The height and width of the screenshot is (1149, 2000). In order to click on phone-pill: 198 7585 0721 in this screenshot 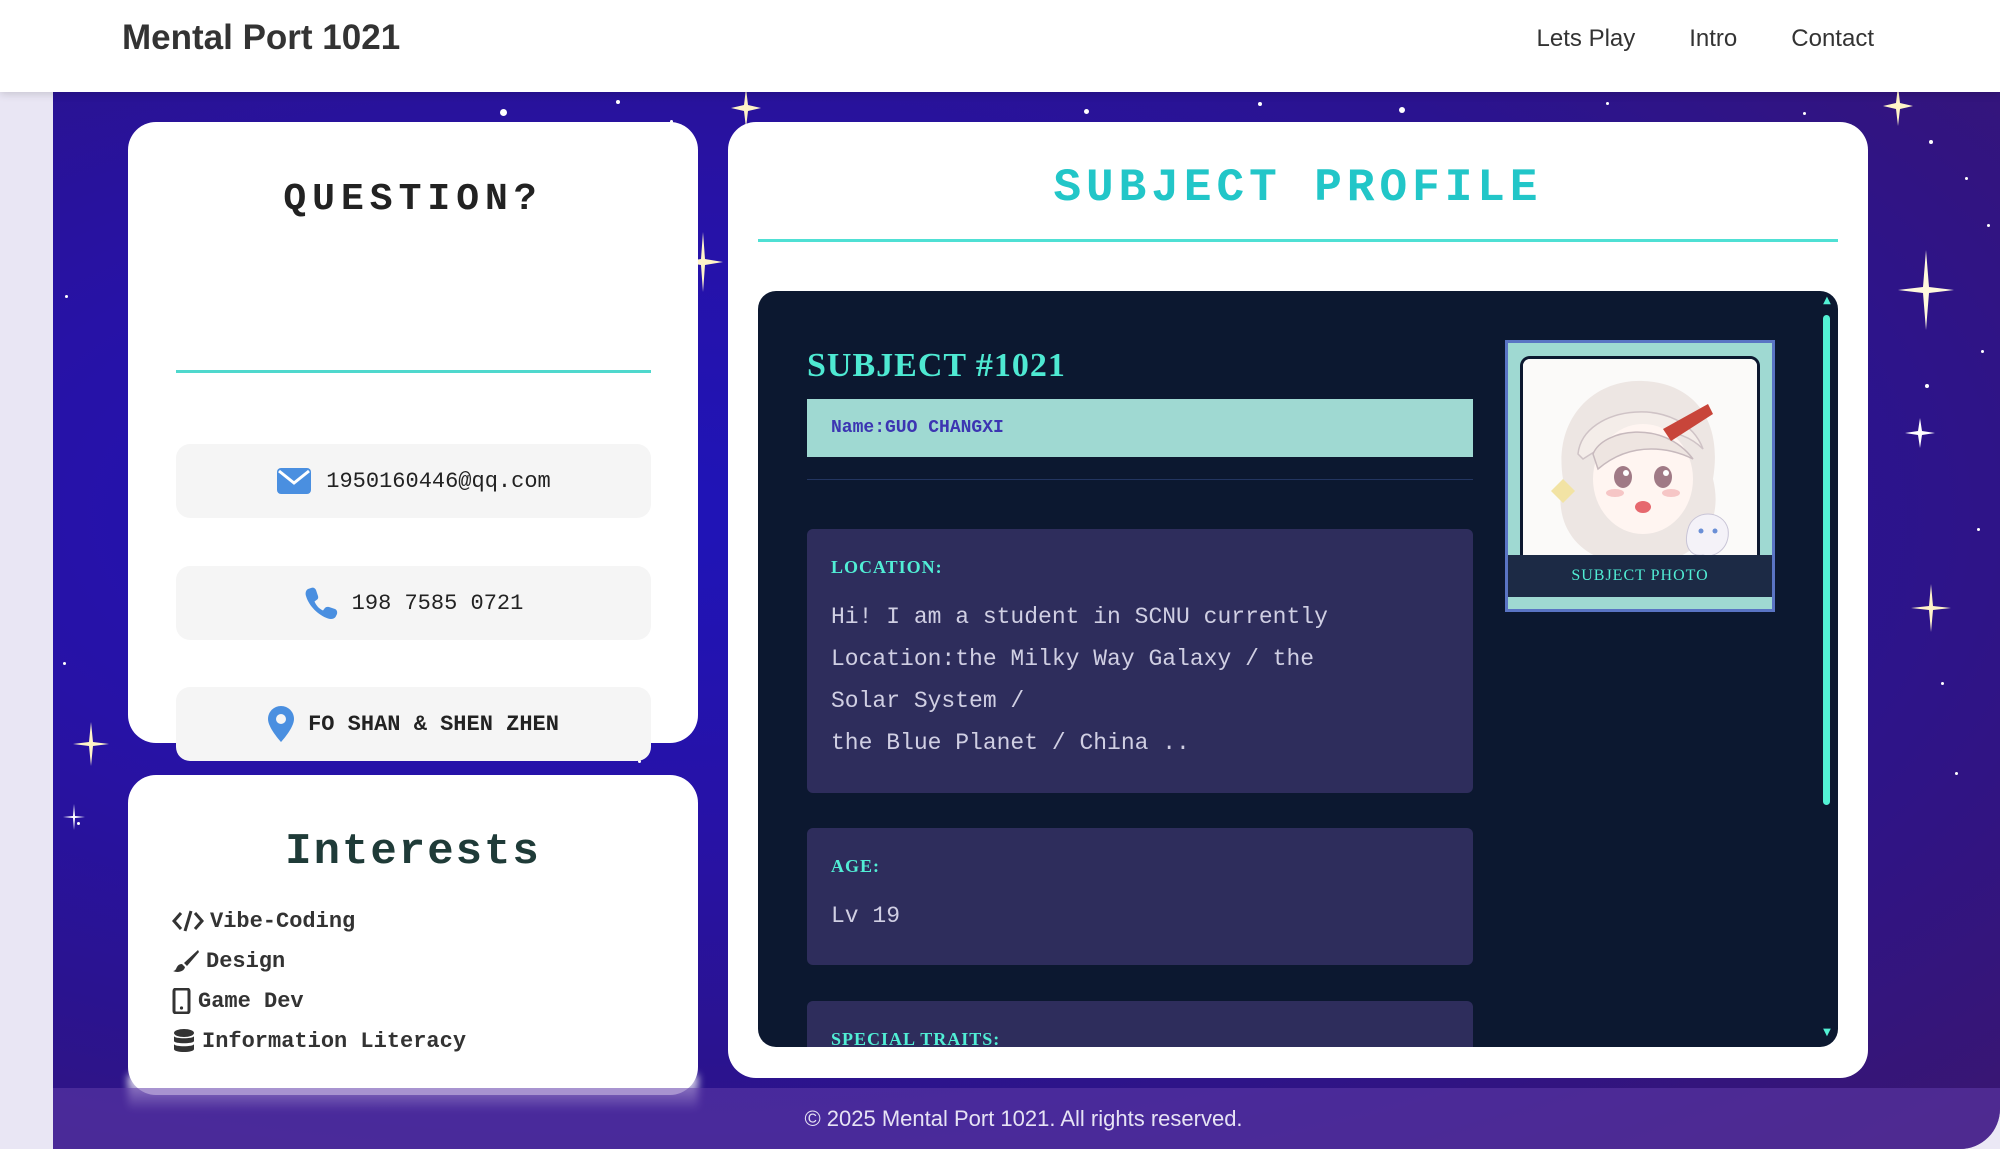, I will do `click(413, 603)`.